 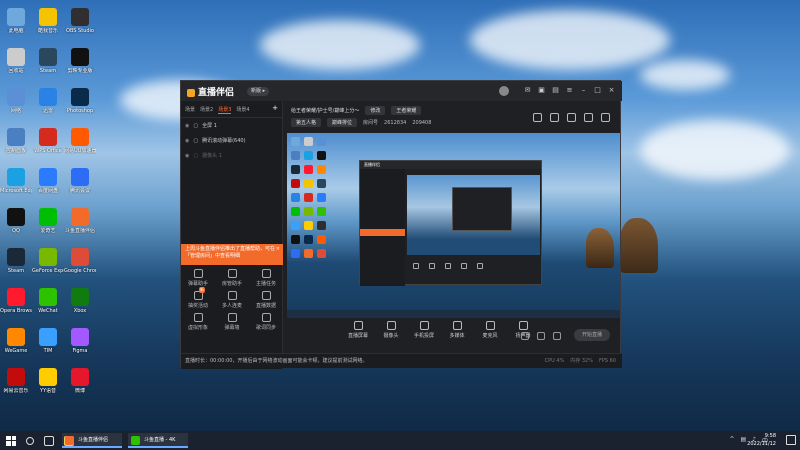 I want to click on desktop-icon: 回收站, so click(x=16, y=61).